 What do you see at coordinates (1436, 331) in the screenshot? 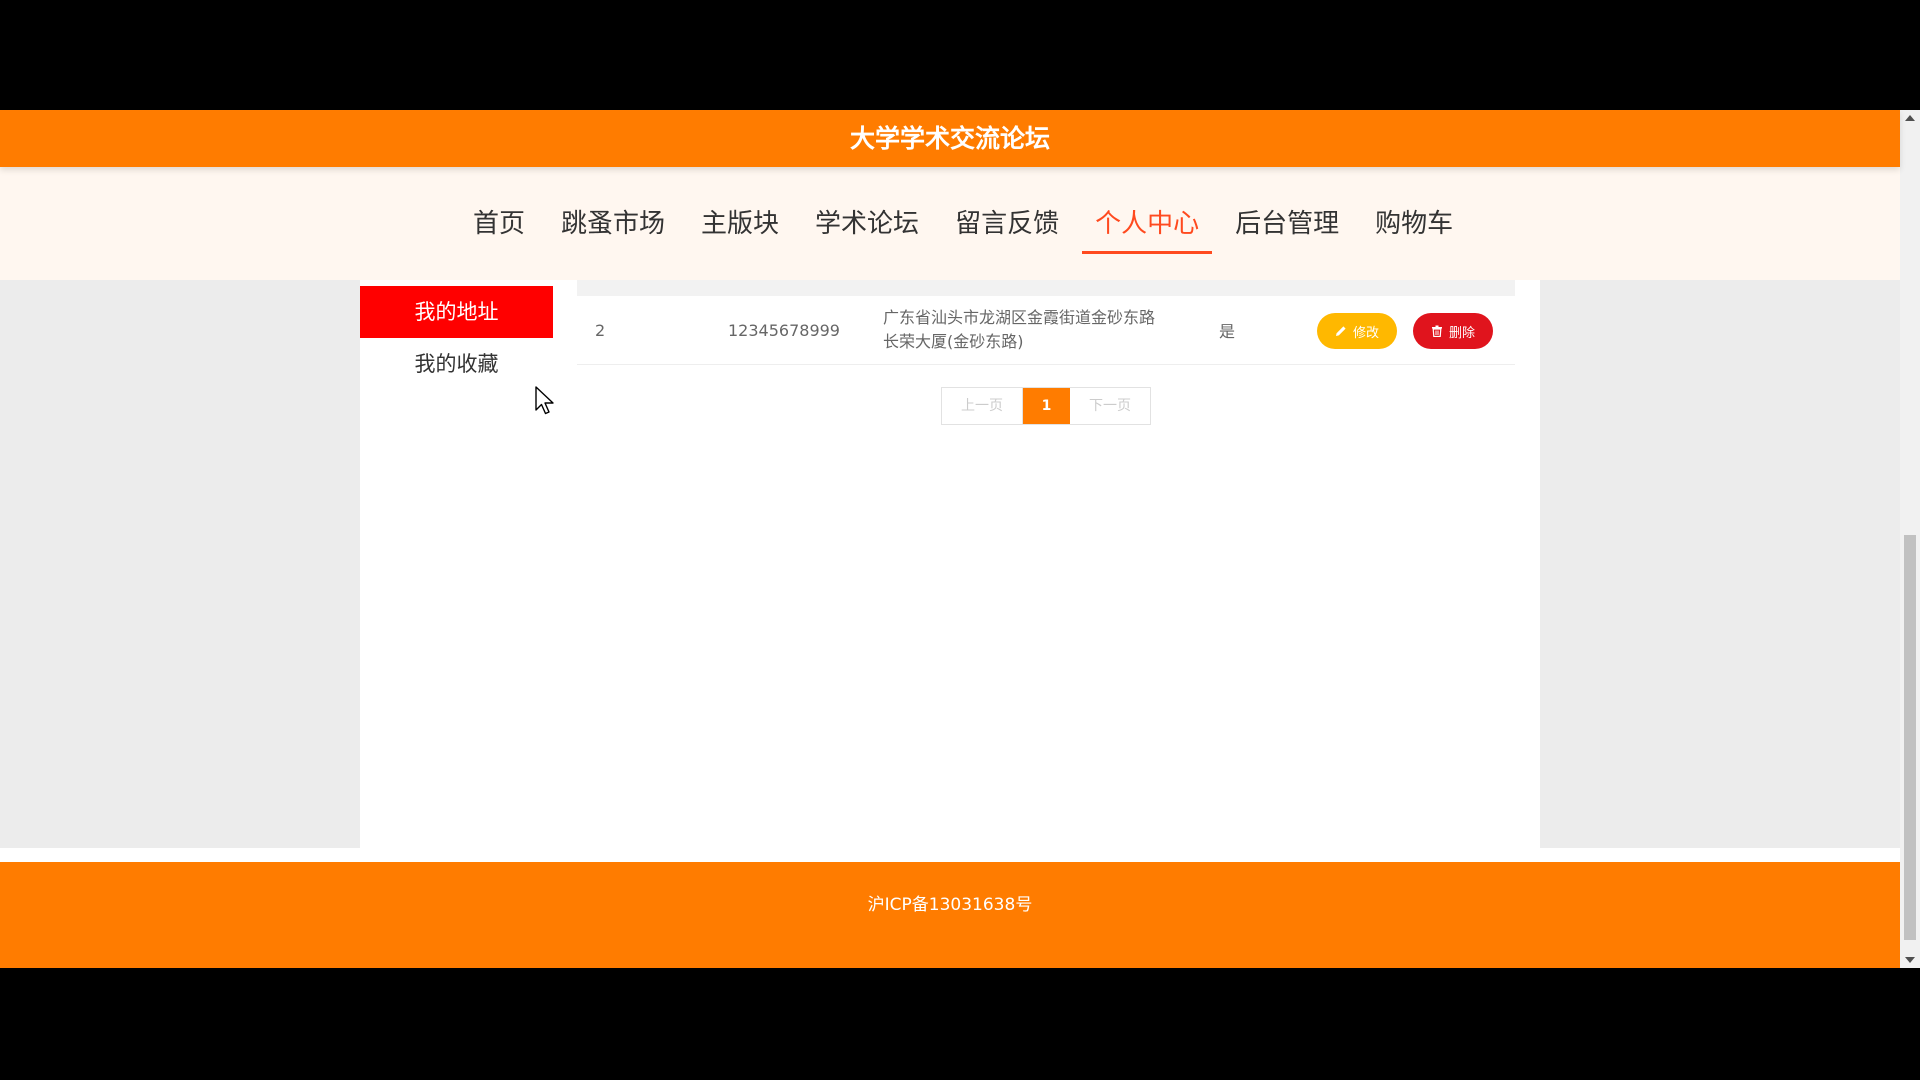
I see `trash-icon` at bounding box center [1436, 331].